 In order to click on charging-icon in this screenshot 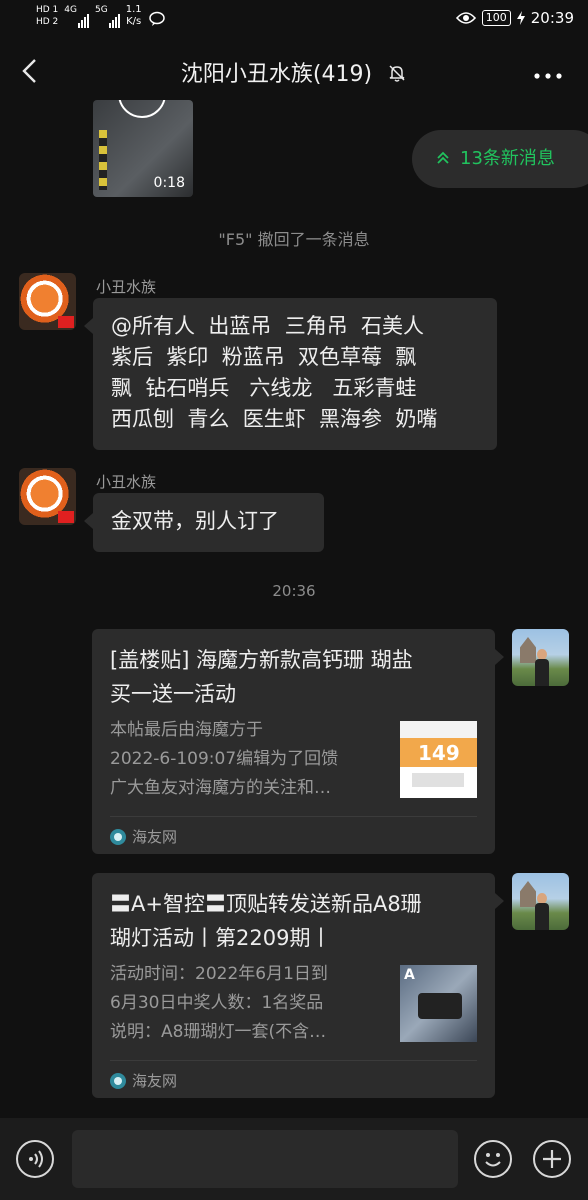, I will do `click(520, 18)`.